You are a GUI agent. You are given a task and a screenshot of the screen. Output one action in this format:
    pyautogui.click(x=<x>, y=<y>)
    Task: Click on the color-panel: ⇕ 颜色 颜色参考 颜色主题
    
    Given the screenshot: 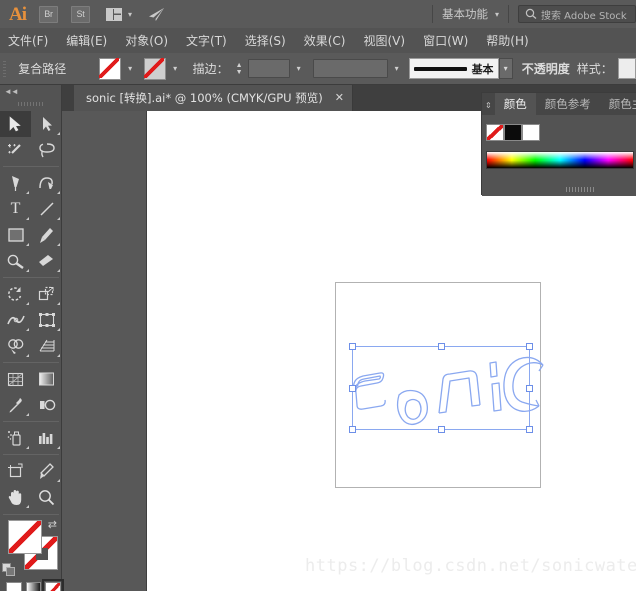 What is the action you would take?
    pyautogui.click(x=558, y=144)
    